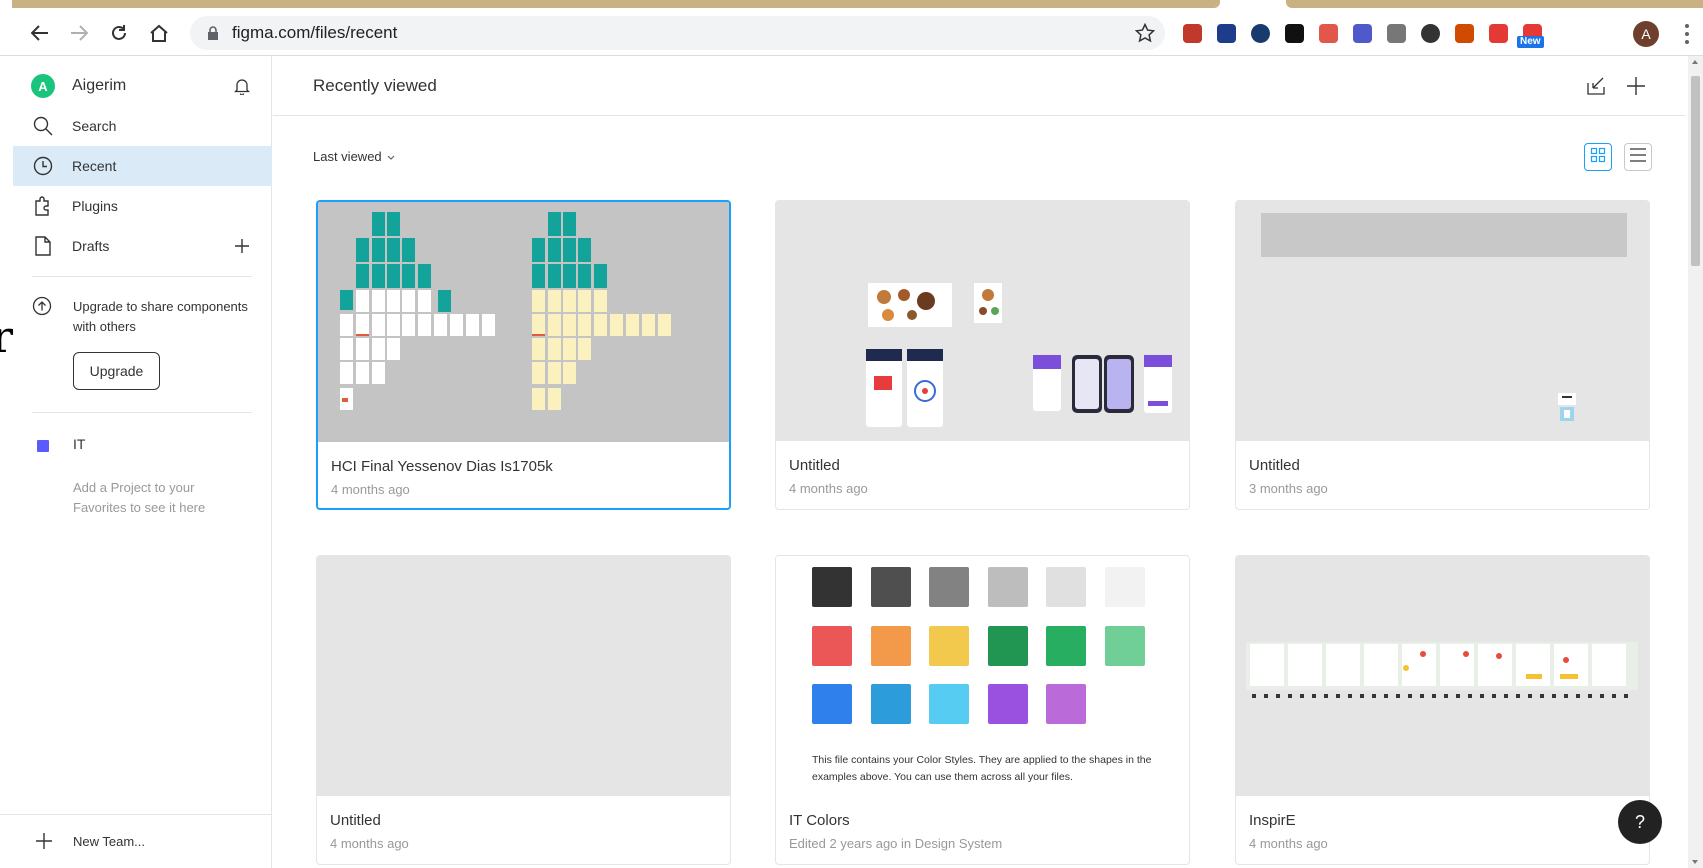 The width and height of the screenshot is (1703, 868). What do you see at coordinates (79, 33) in the screenshot?
I see `forward-arrow-icon` at bounding box center [79, 33].